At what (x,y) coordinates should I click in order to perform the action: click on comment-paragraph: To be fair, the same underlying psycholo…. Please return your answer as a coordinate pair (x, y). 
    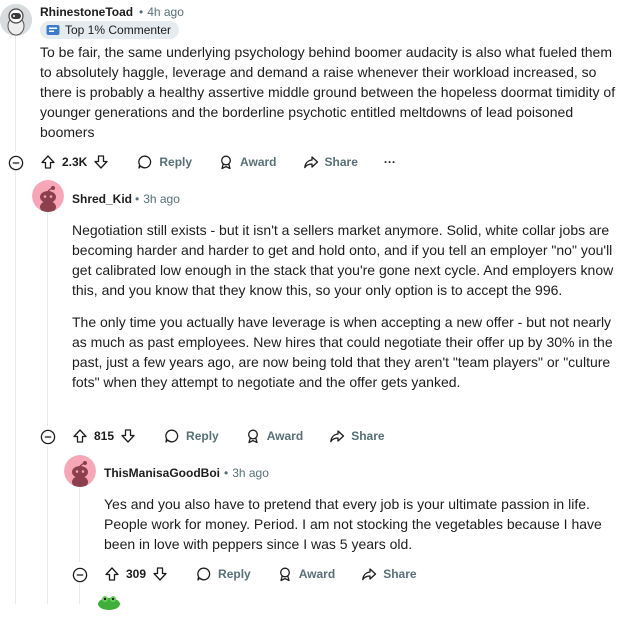
    Looking at the image, I should click on (328, 92).